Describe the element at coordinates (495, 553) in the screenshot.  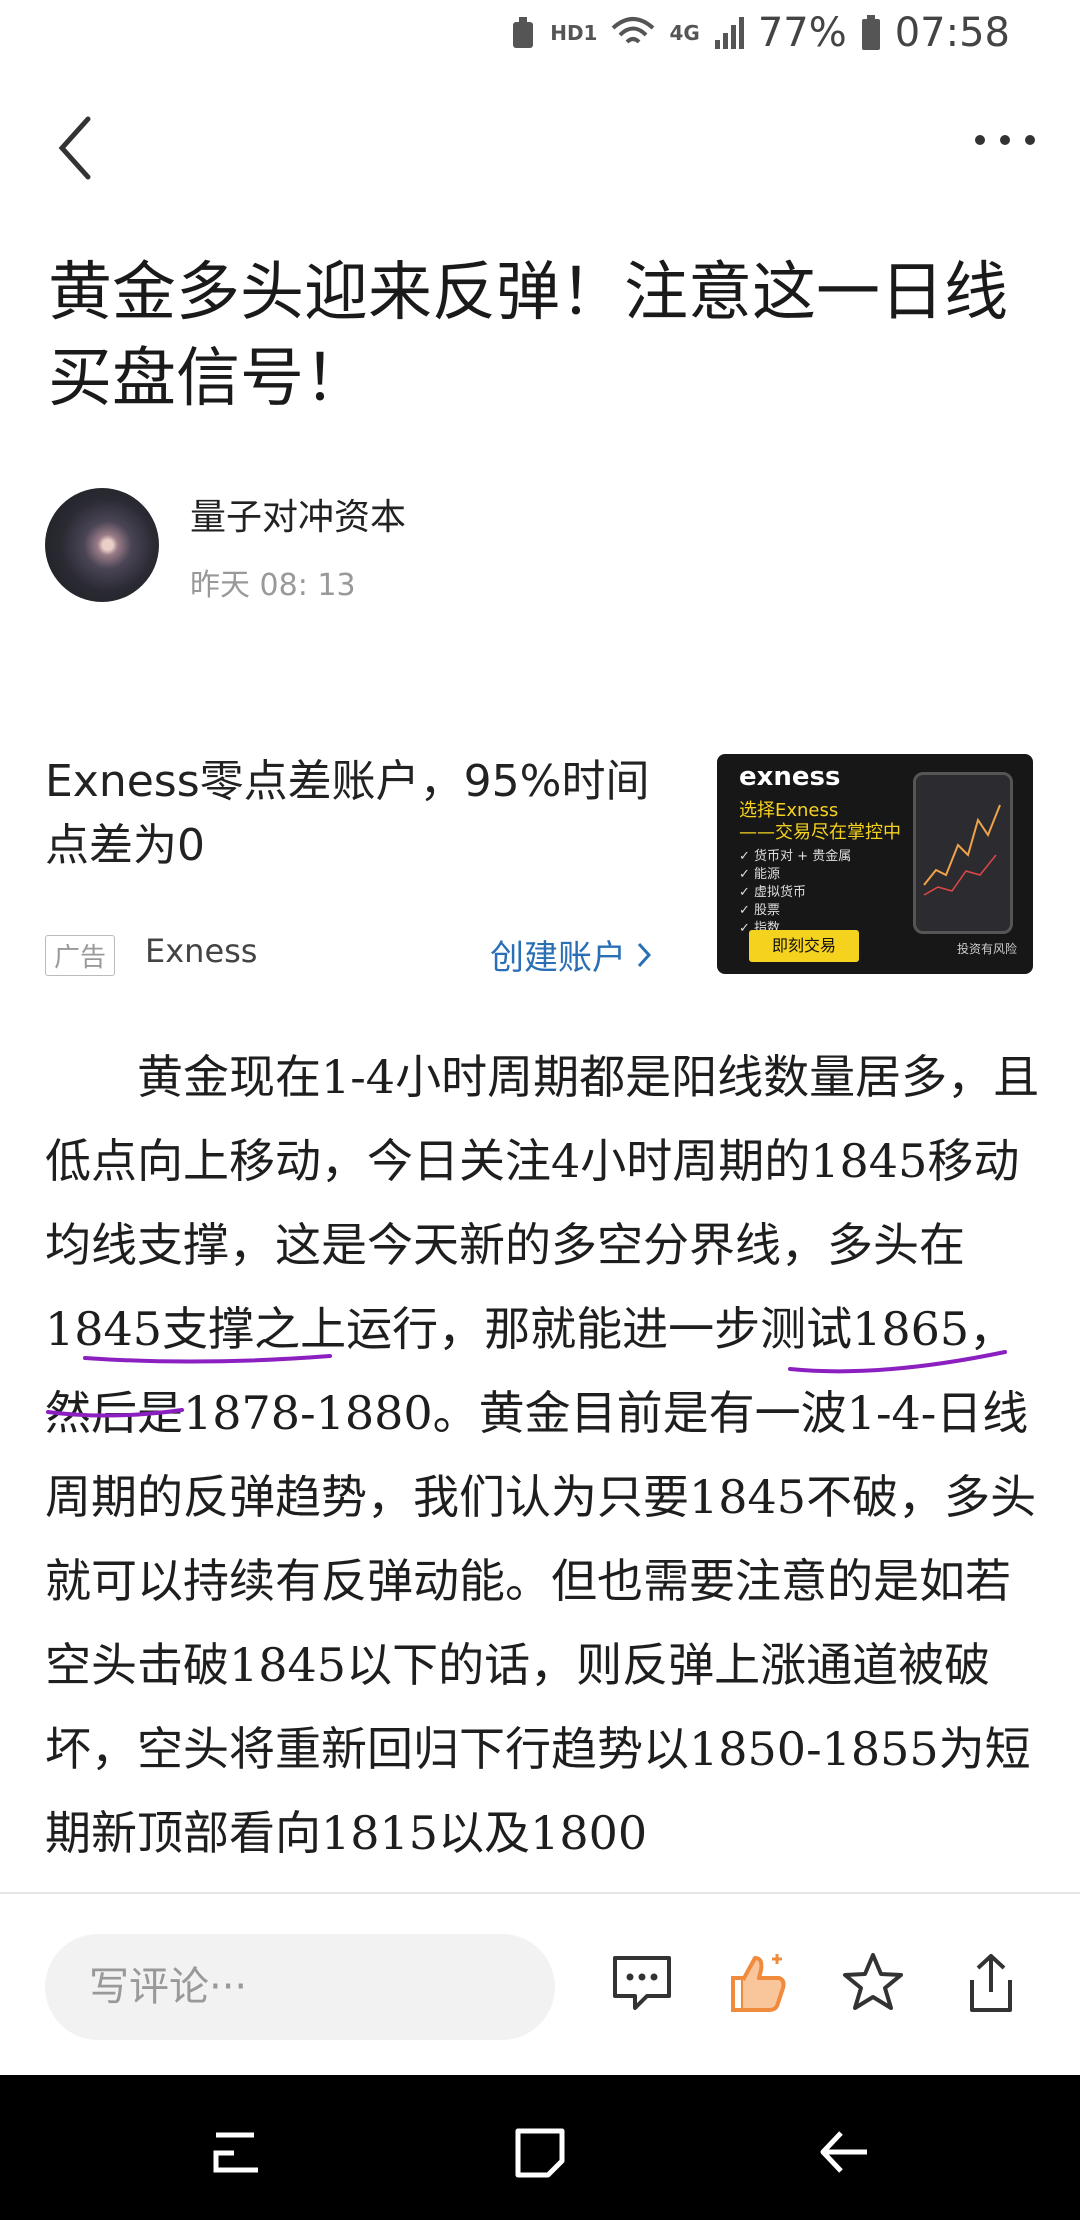
I see `author-block: 量子对冲资本 昨天 08: 13` at that location.